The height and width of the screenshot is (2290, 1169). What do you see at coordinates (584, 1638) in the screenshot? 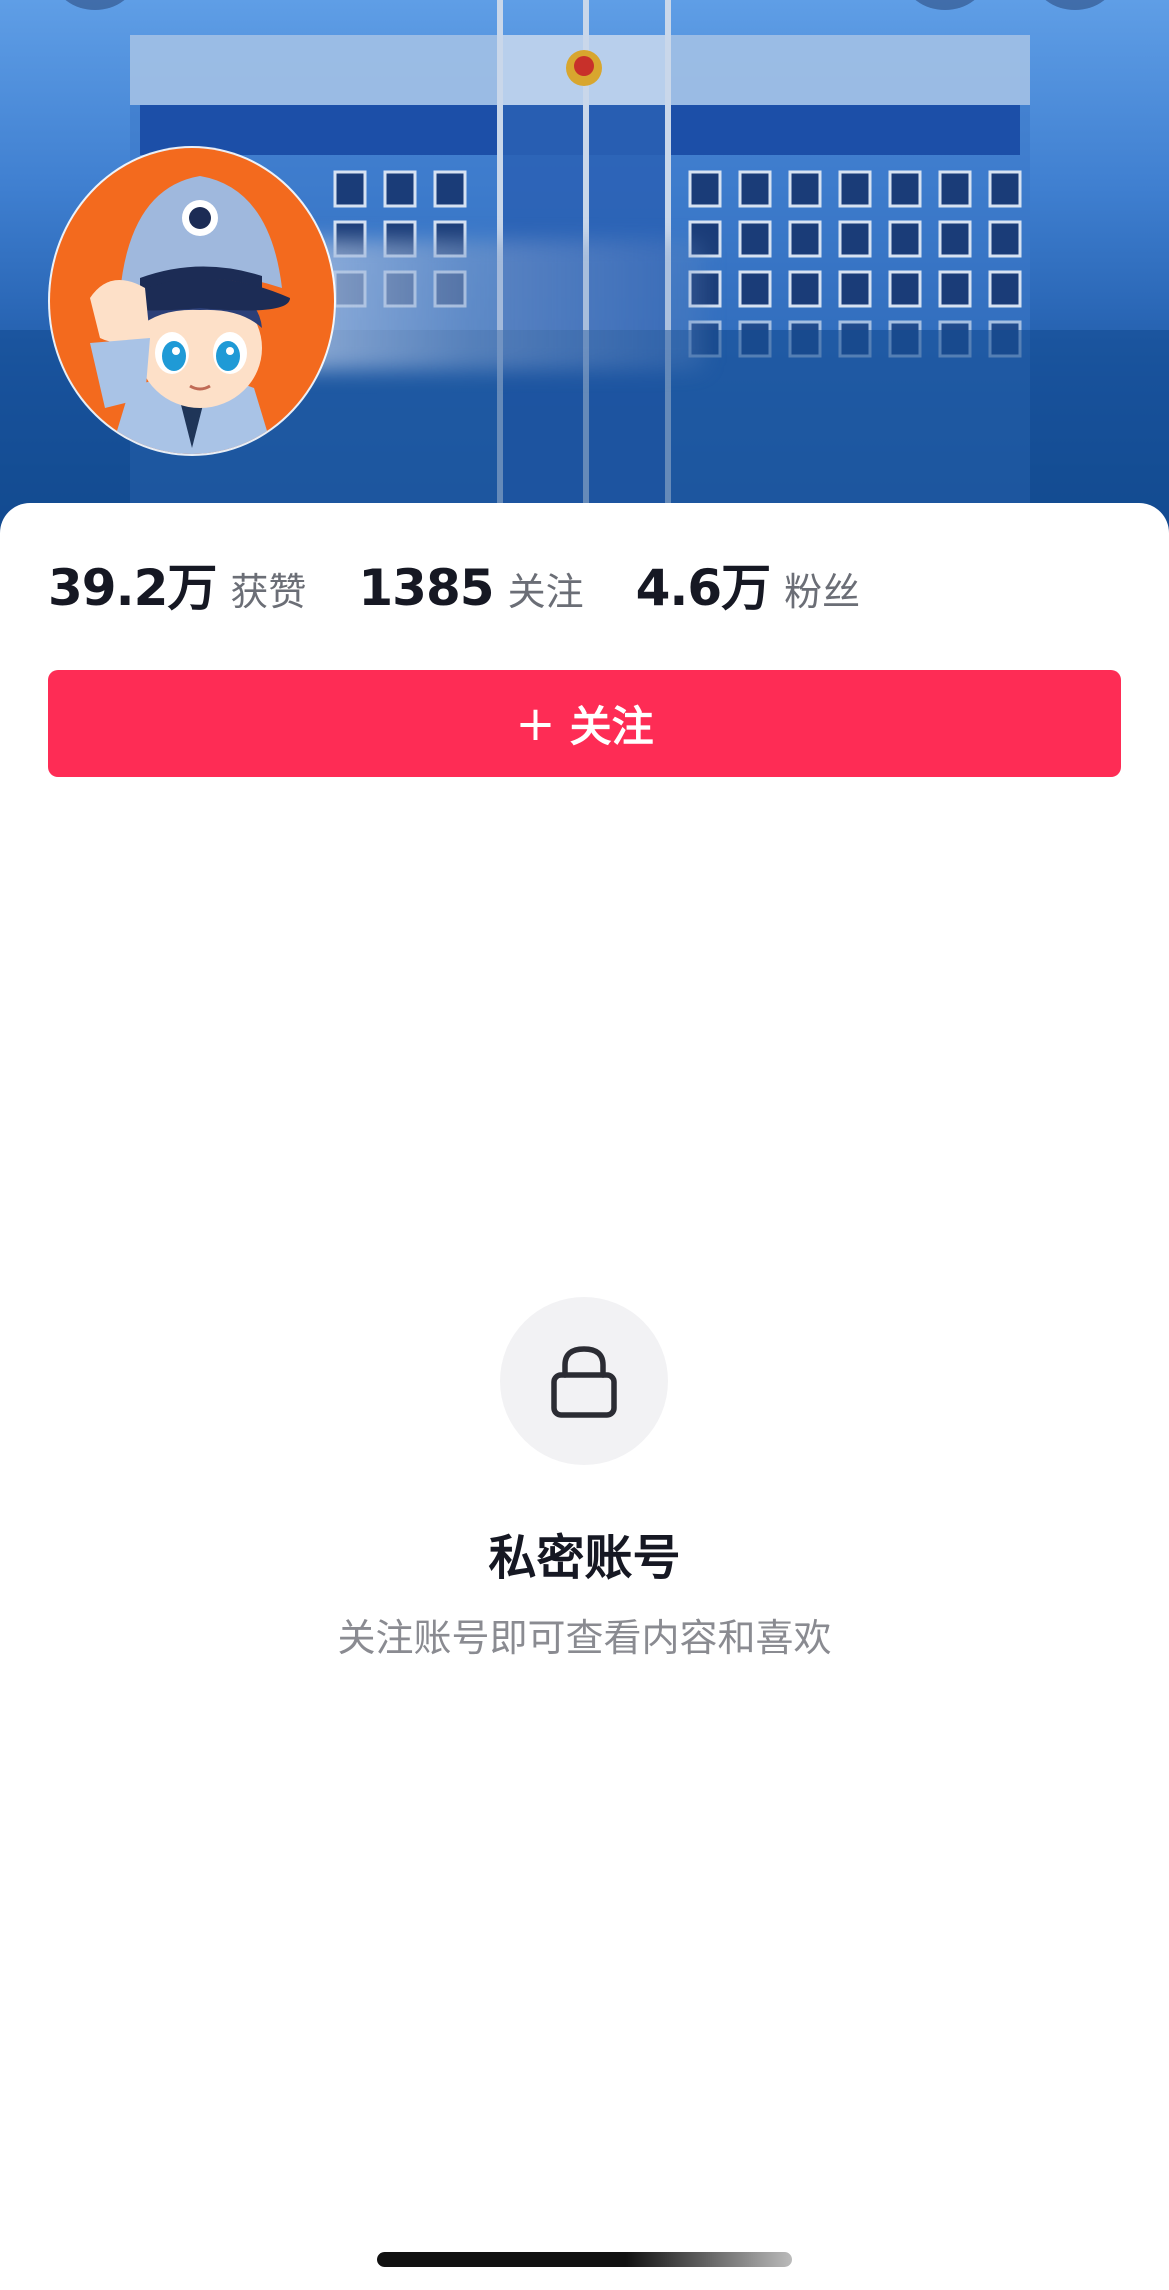
I see `private-account-subtitle: 关注账号即可查看内容和喜欢` at bounding box center [584, 1638].